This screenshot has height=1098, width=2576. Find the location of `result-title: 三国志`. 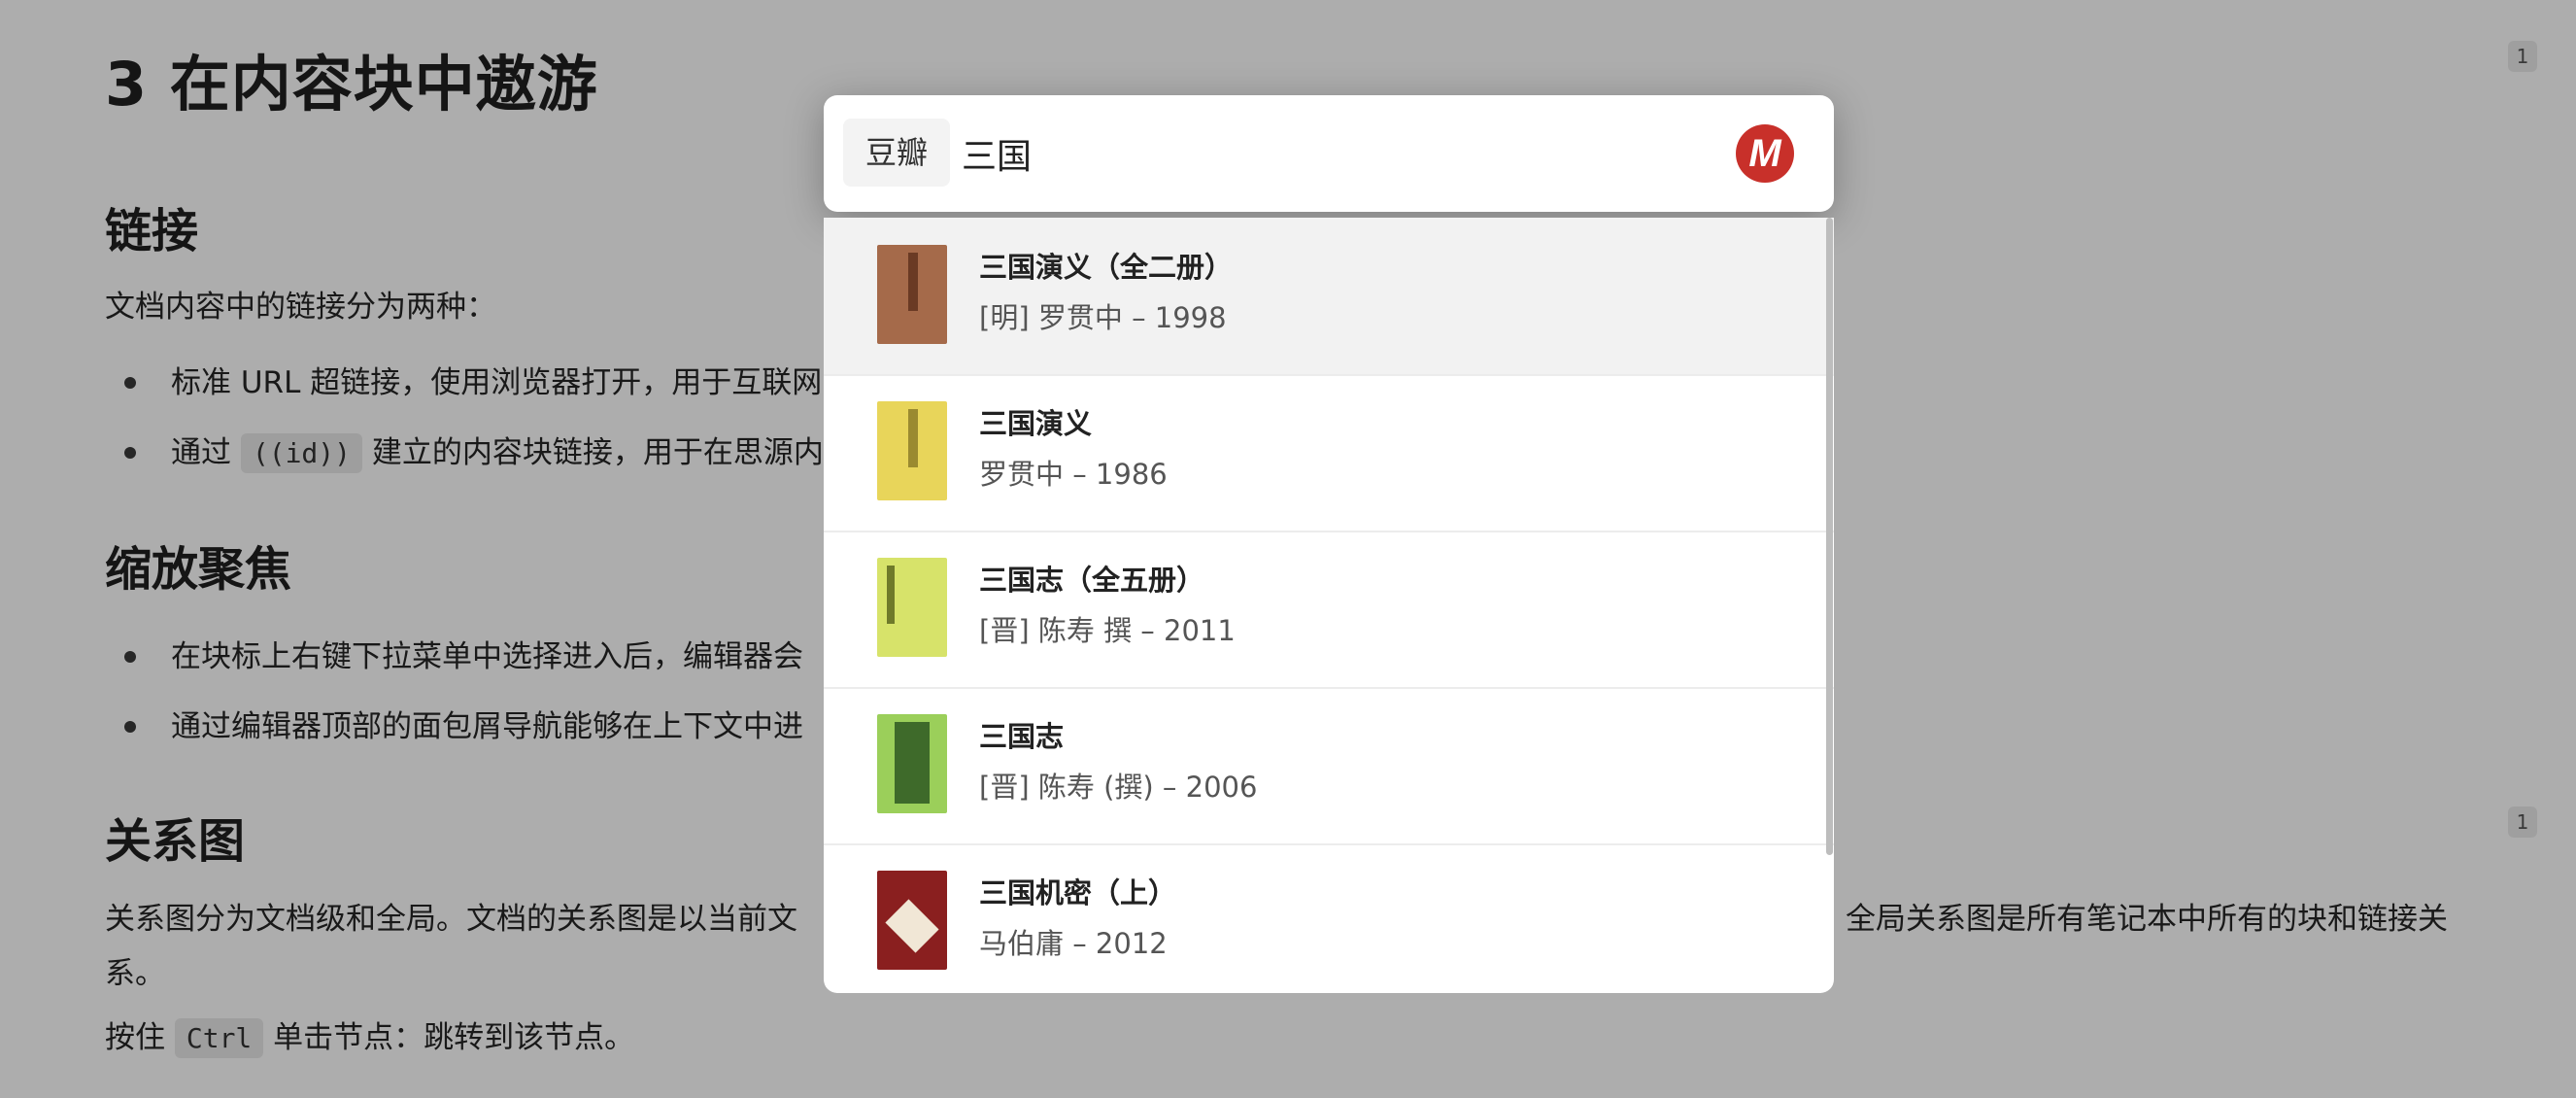

result-title: 三国志 is located at coordinates (1022, 736).